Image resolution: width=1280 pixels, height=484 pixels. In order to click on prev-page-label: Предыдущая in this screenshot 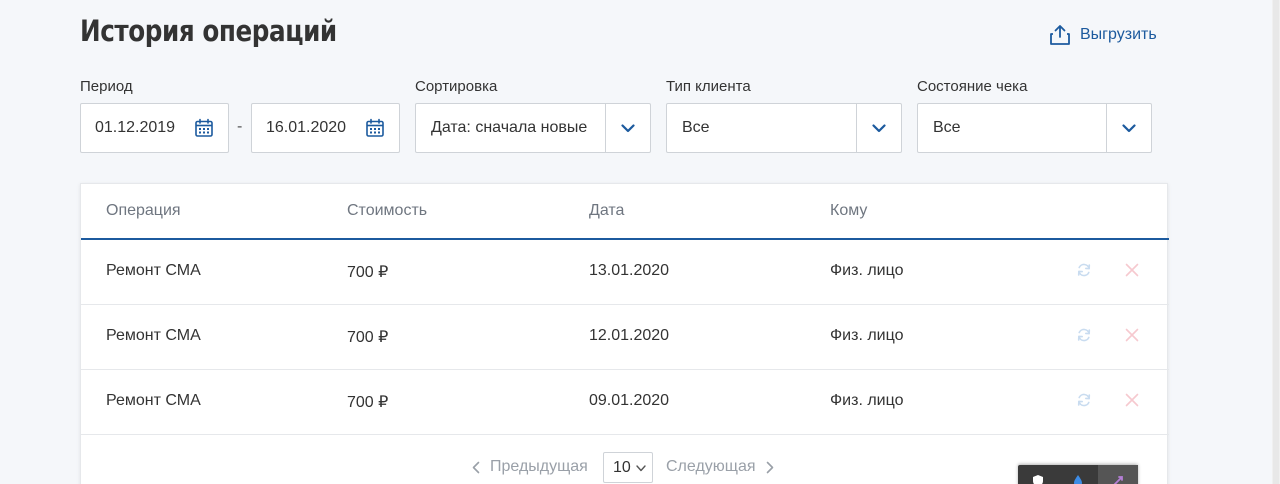, I will do `click(539, 466)`.